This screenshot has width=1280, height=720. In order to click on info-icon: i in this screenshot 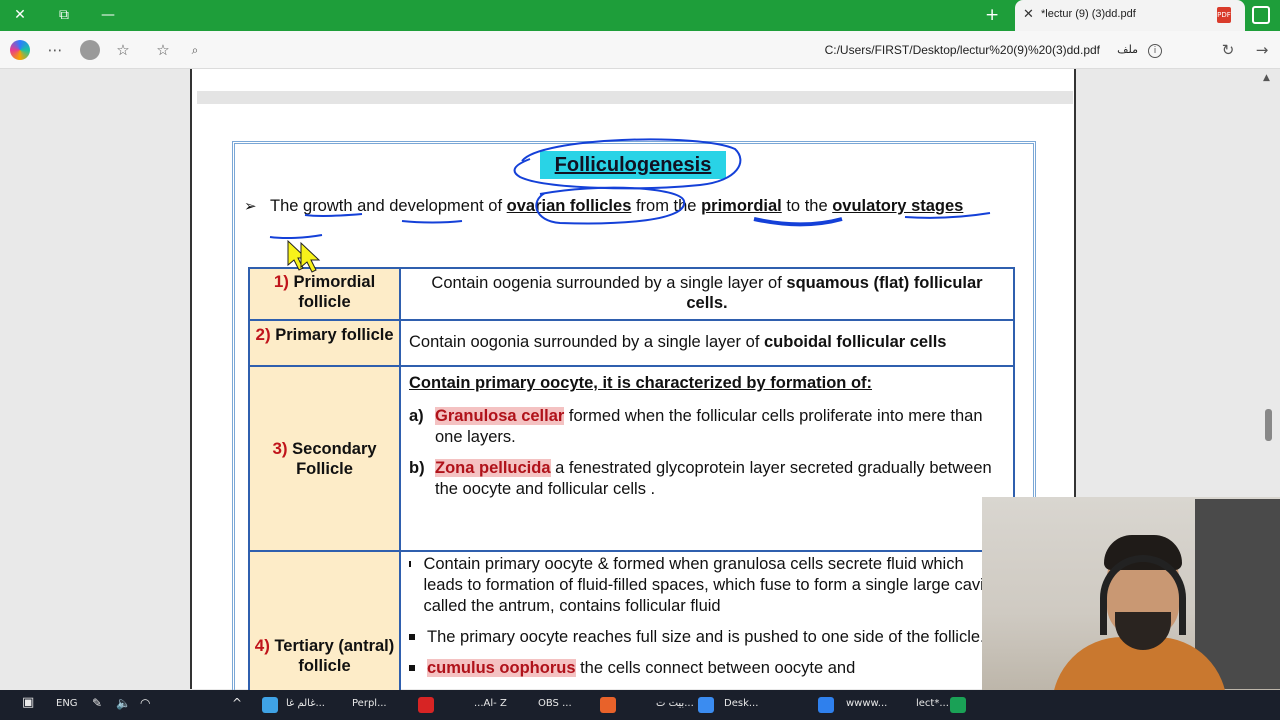, I will do `click(1155, 51)`.